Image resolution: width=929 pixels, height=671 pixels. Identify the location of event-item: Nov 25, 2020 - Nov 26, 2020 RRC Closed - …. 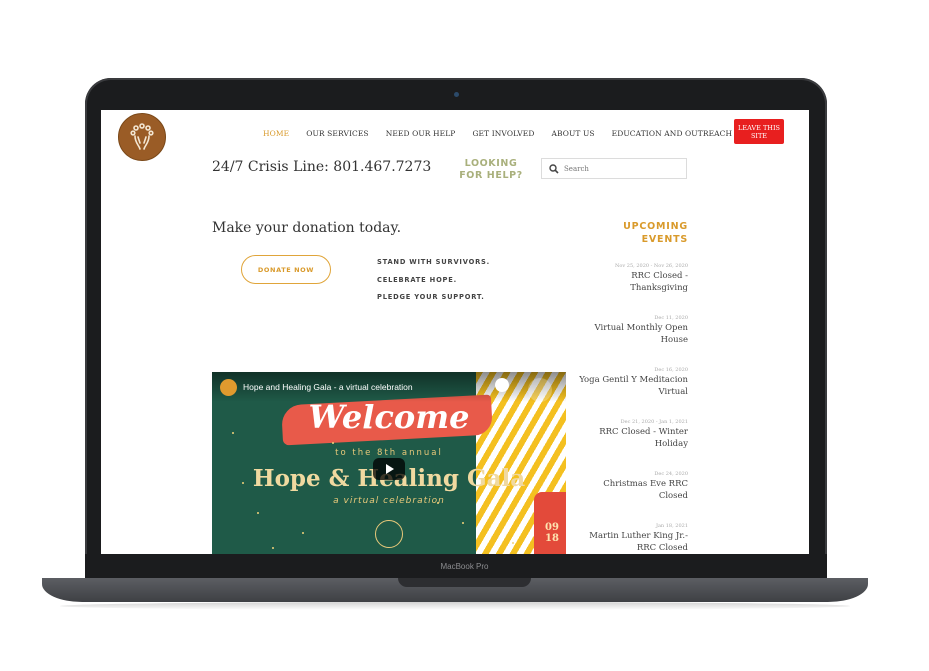
(632, 289).